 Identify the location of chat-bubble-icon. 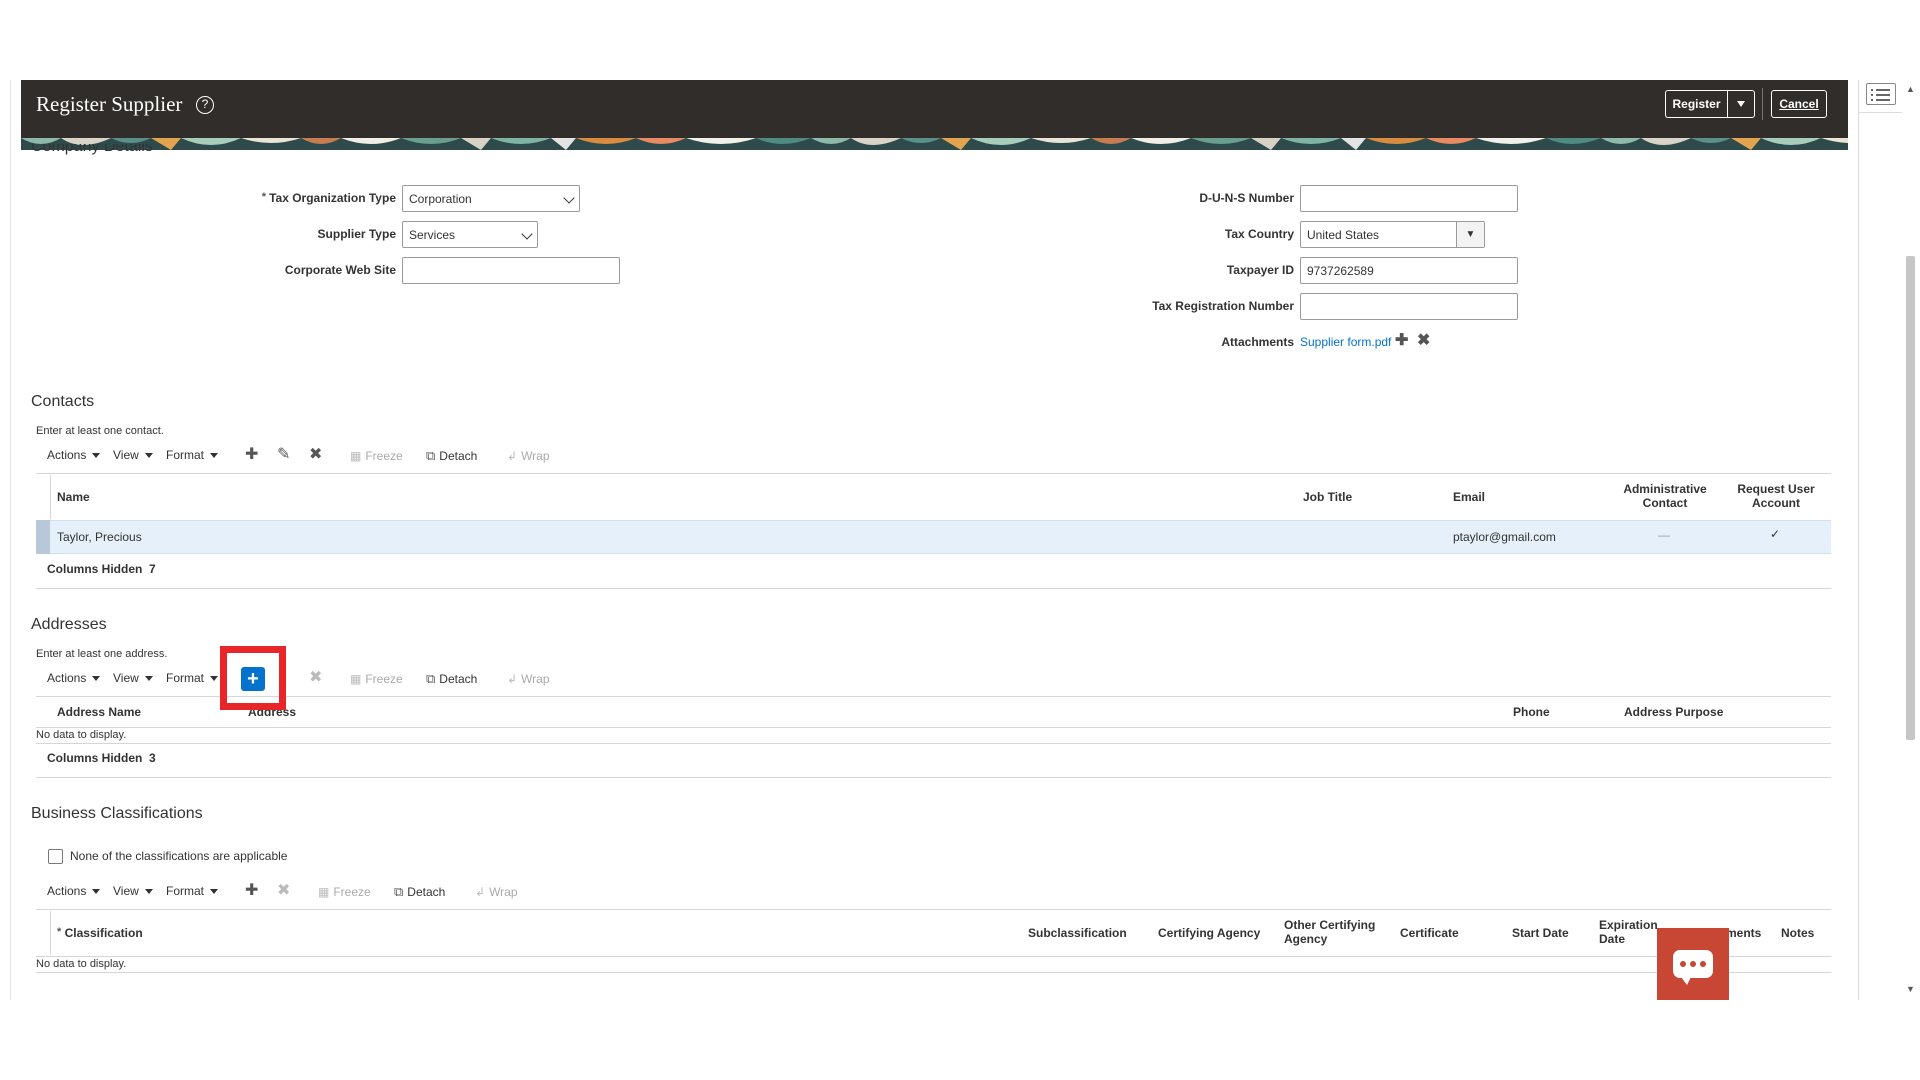
(1693, 967).